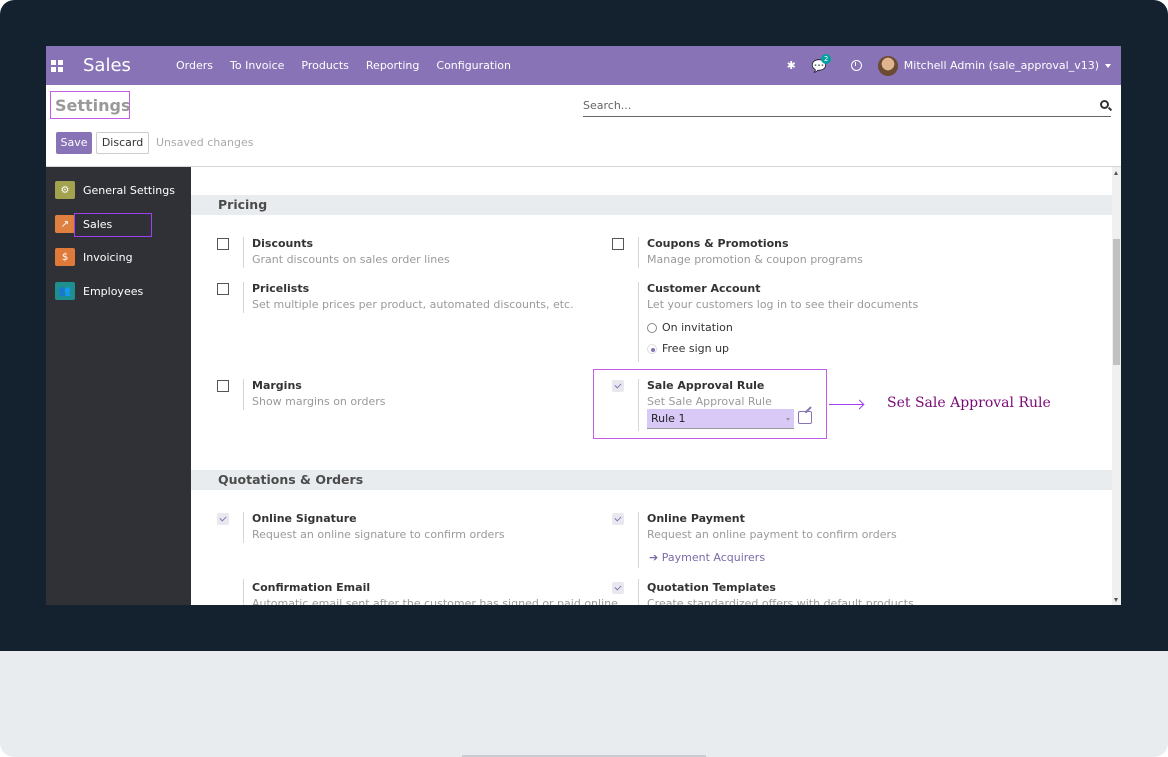 The image size is (1168, 757). What do you see at coordinates (223, 244) in the screenshot?
I see `discounts-checkbox` at bounding box center [223, 244].